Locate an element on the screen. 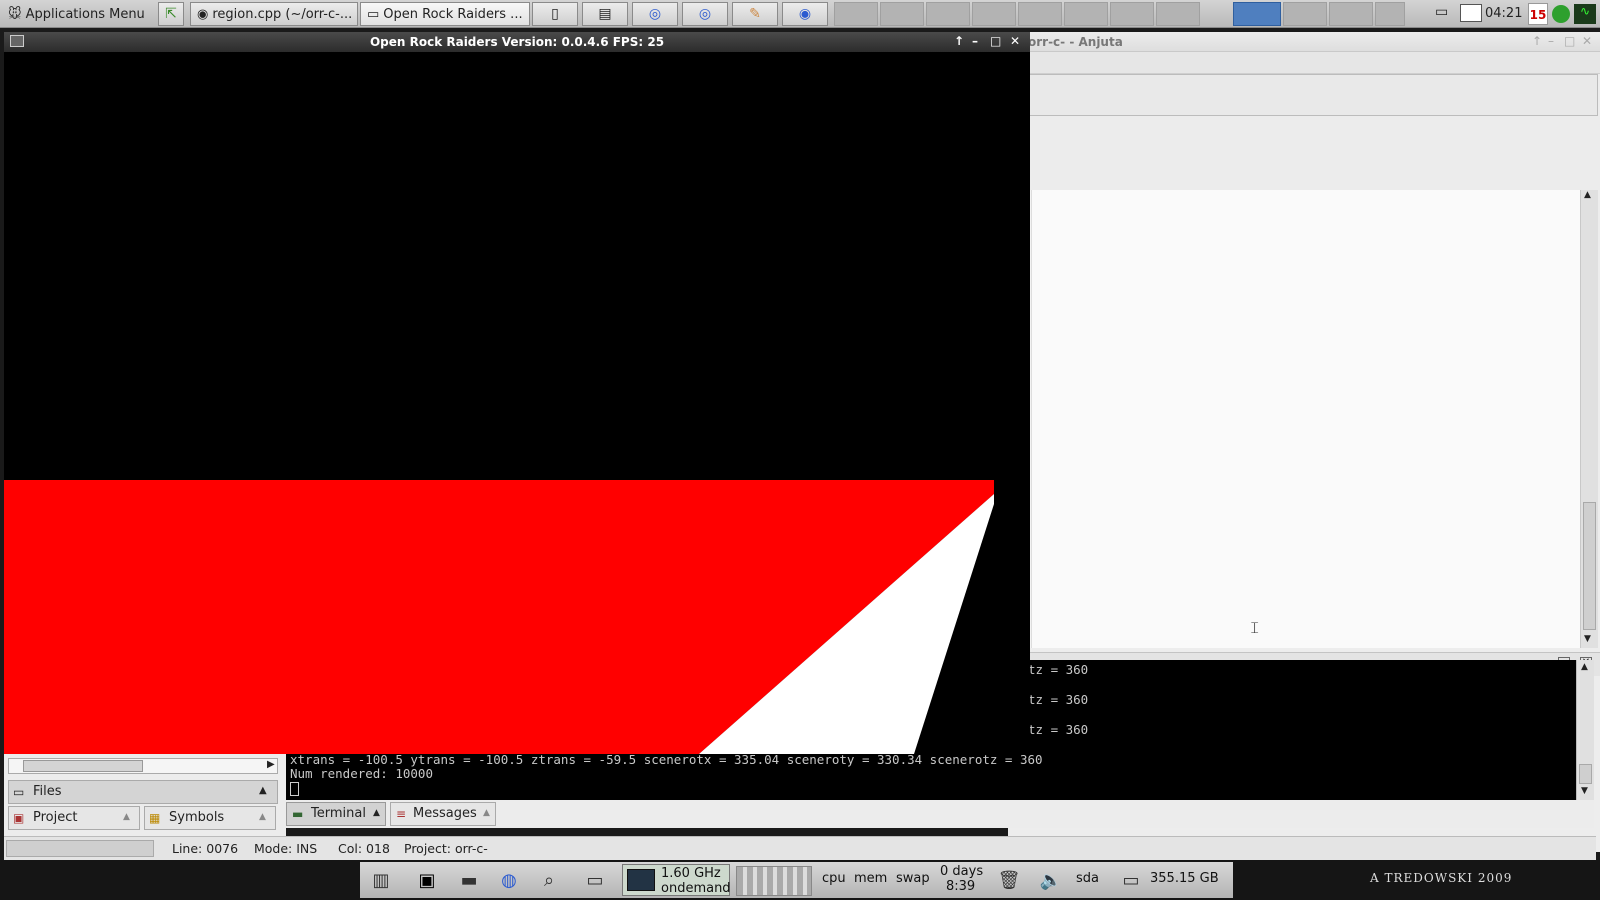 The image size is (1600, 900). menubar is located at coordinates (1304, 63).